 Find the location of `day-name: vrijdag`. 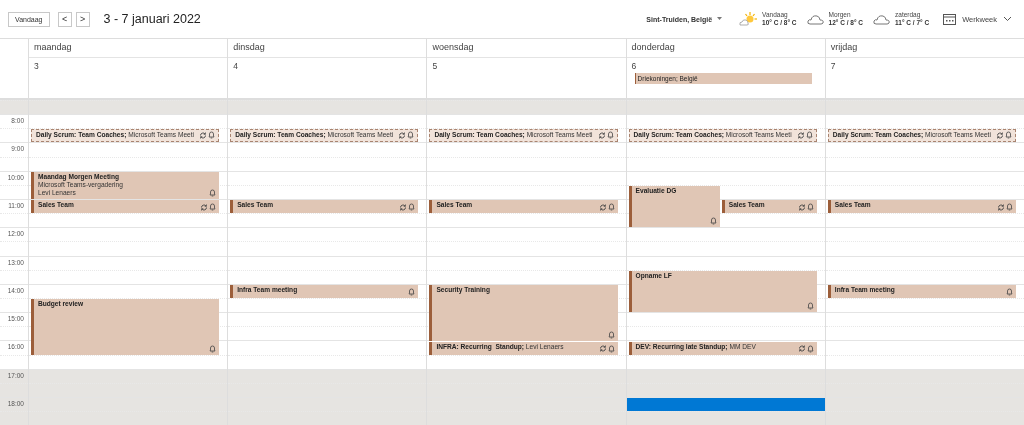

day-name: vrijdag is located at coordinates (924, 48).